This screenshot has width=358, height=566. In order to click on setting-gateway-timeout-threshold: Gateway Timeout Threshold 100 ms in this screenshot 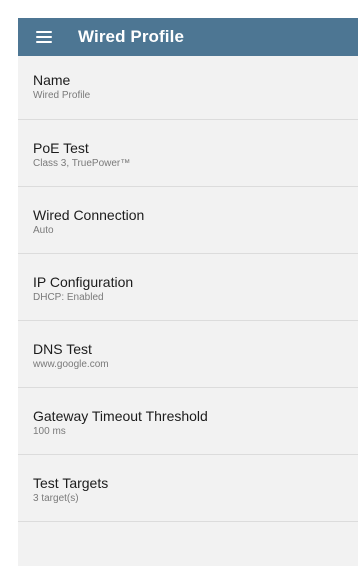, I will do `click(188, 421)`.